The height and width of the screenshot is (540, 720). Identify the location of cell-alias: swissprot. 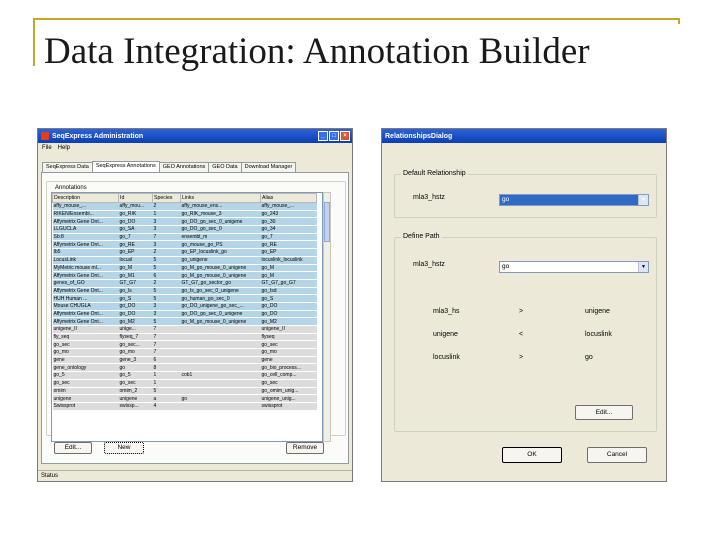
(288, 406).